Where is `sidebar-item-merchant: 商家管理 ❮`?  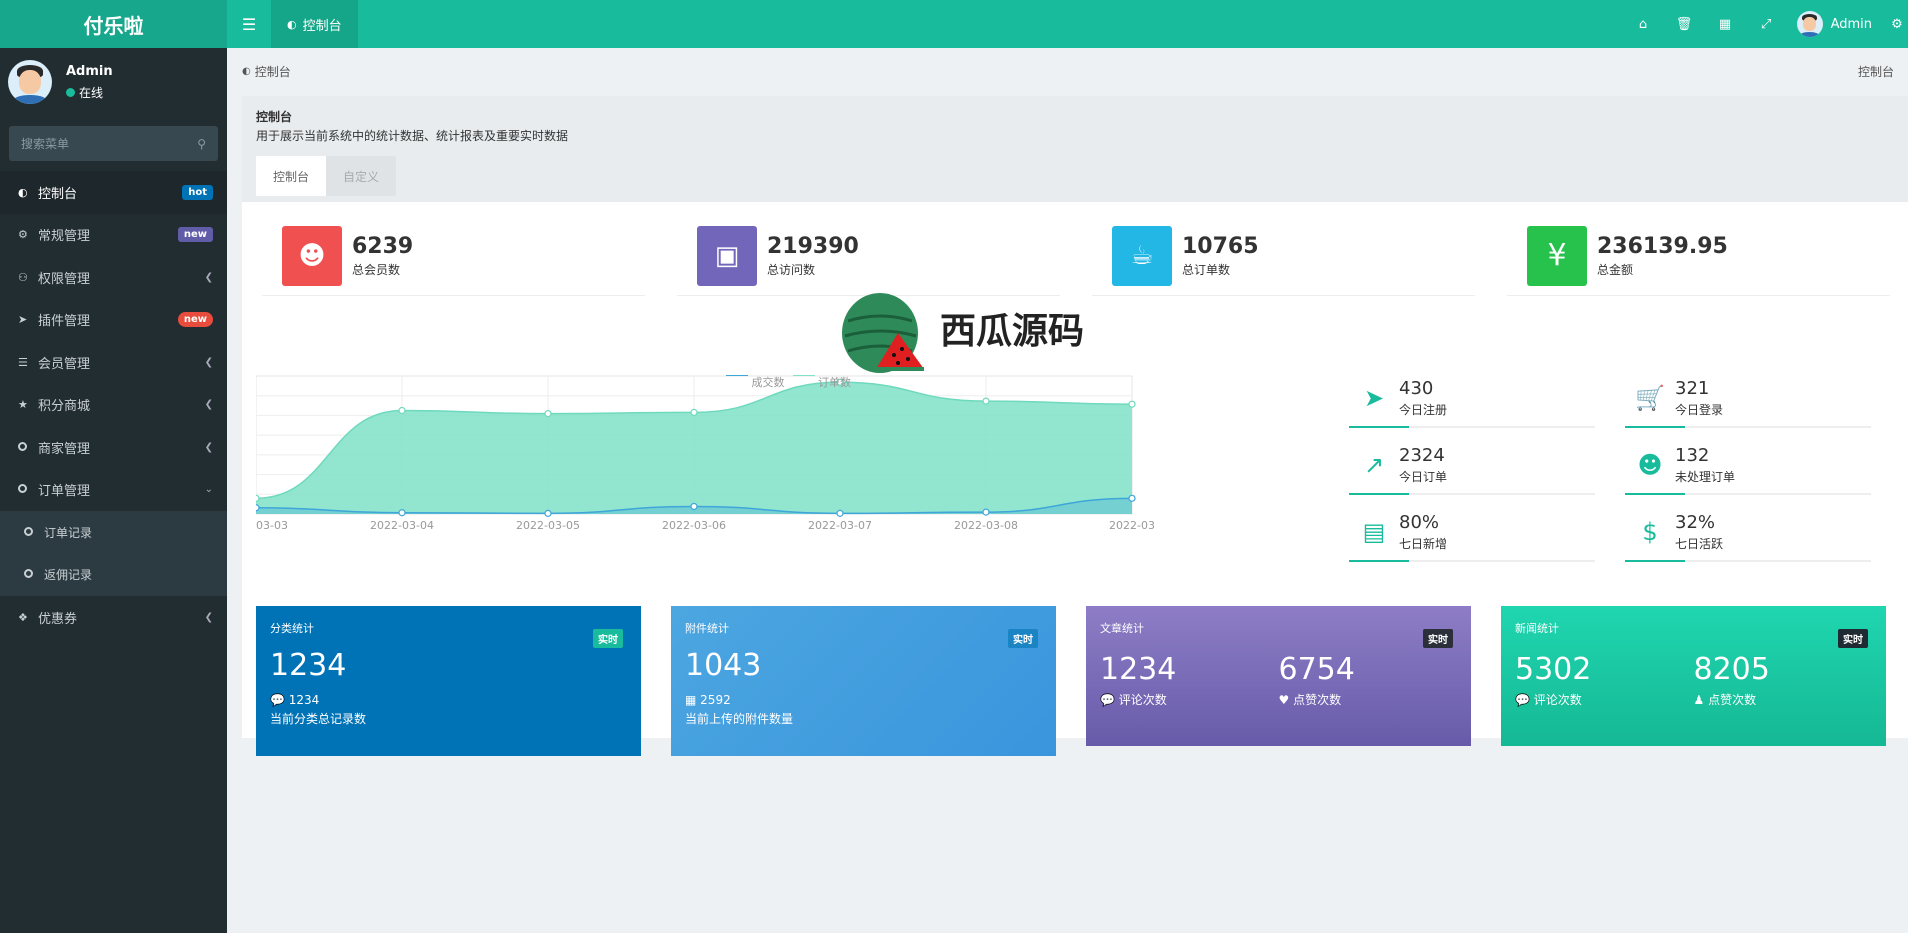
sidebar-item-merchant: 商家管理 ❮ is located at coordinates (113, 447).